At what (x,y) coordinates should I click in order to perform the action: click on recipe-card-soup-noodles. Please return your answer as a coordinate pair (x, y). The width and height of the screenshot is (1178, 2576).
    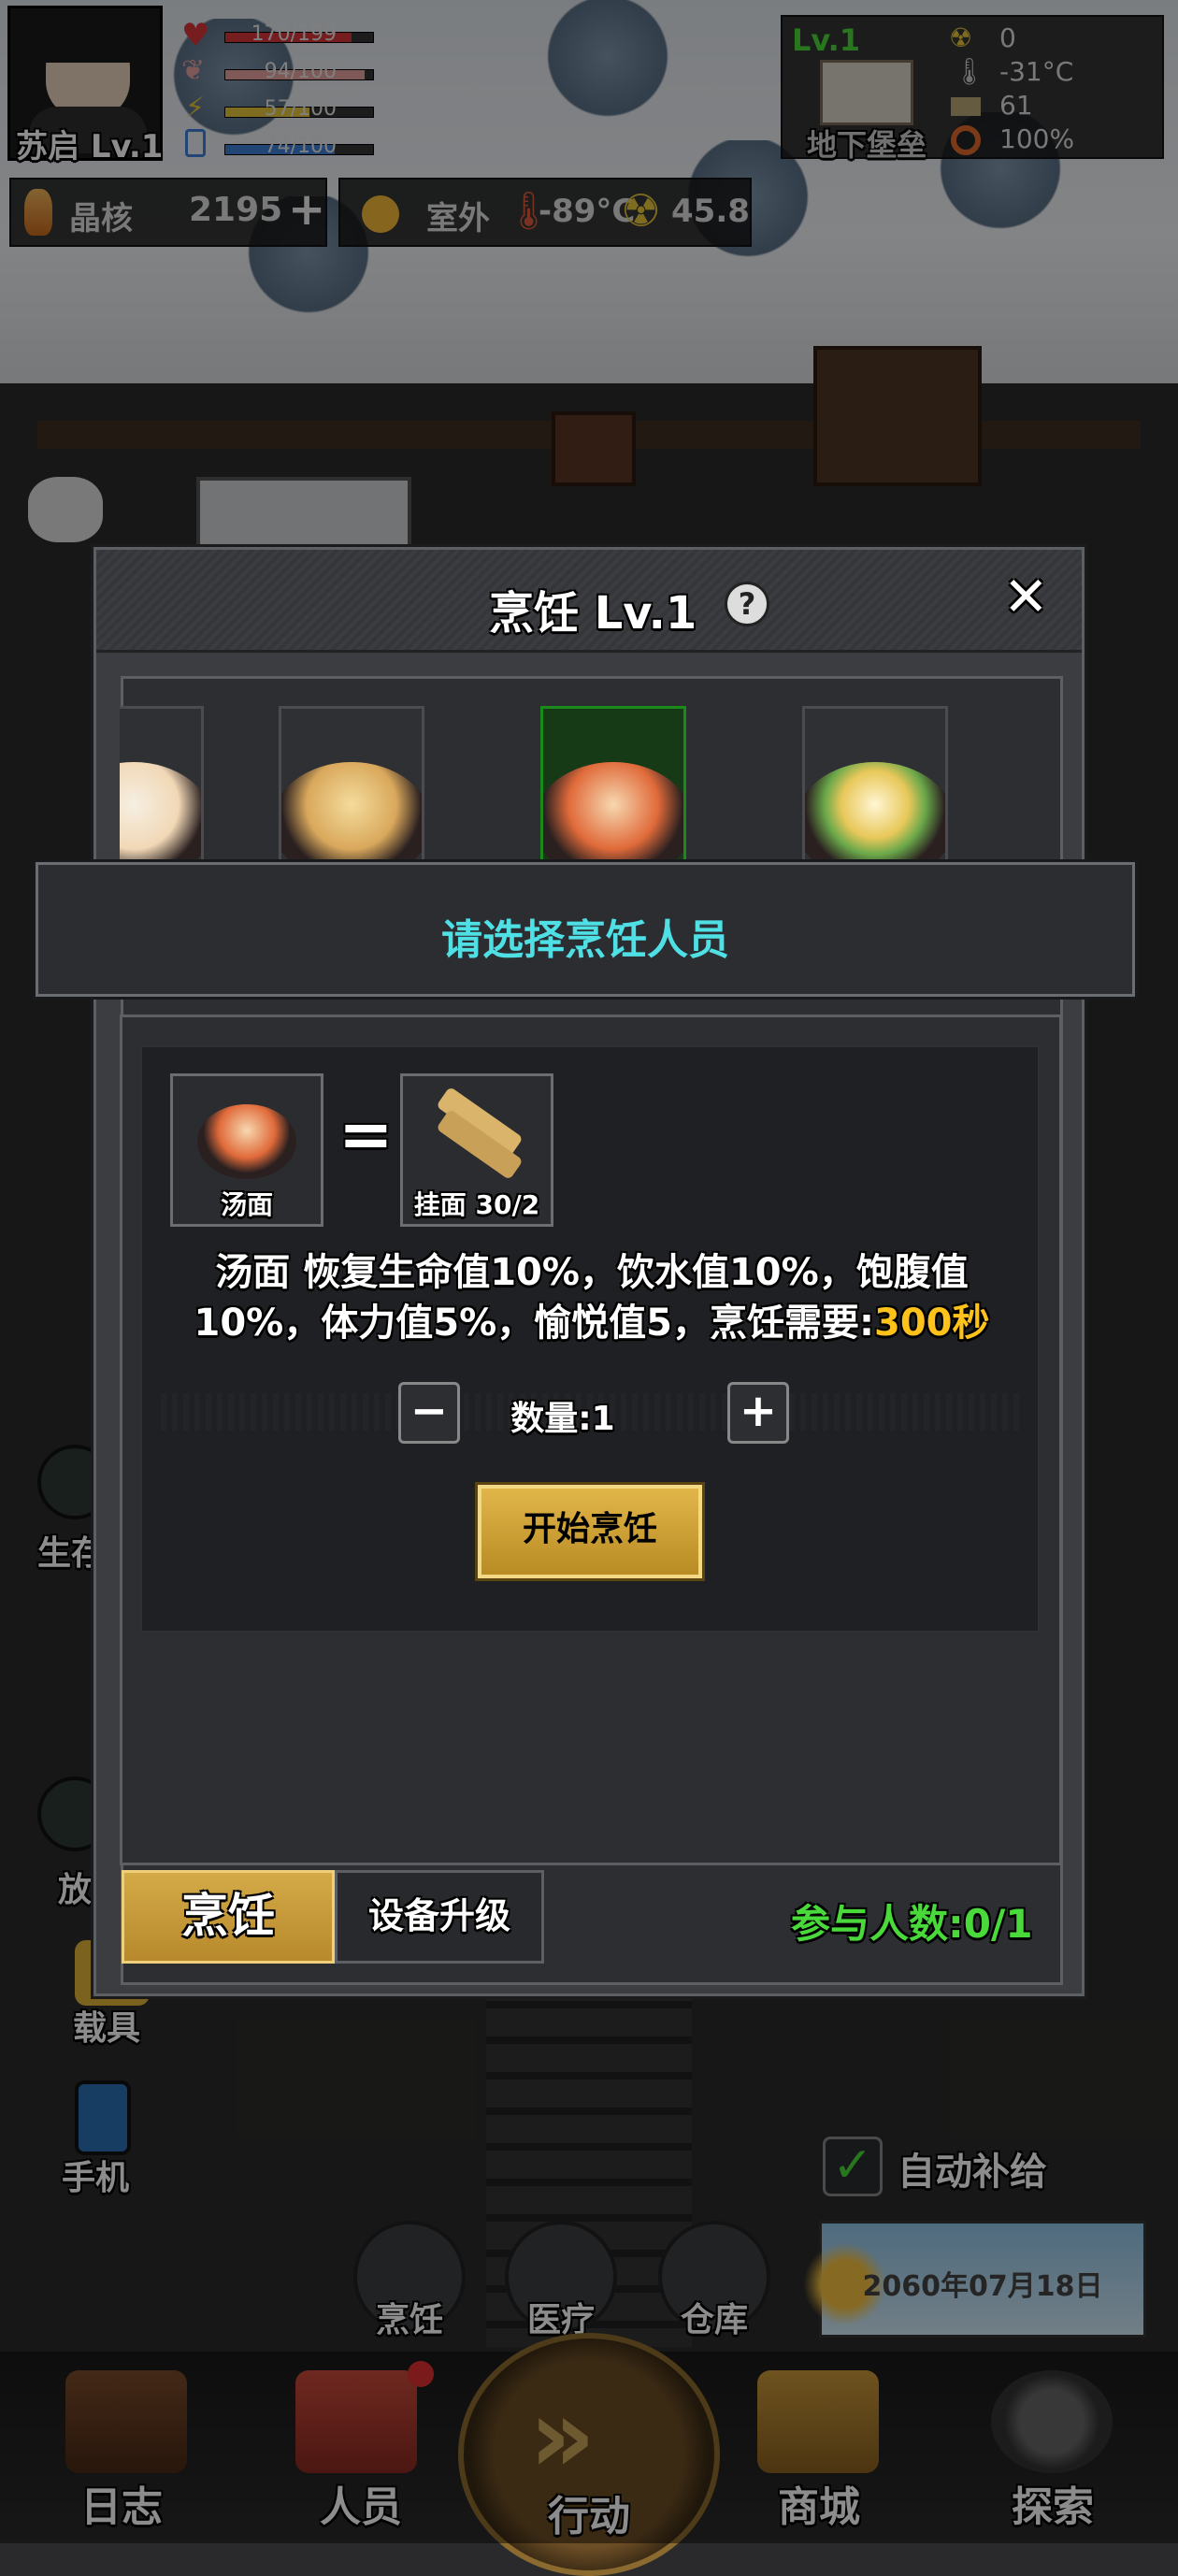
    Looking at the image, I should click on (613, 788).